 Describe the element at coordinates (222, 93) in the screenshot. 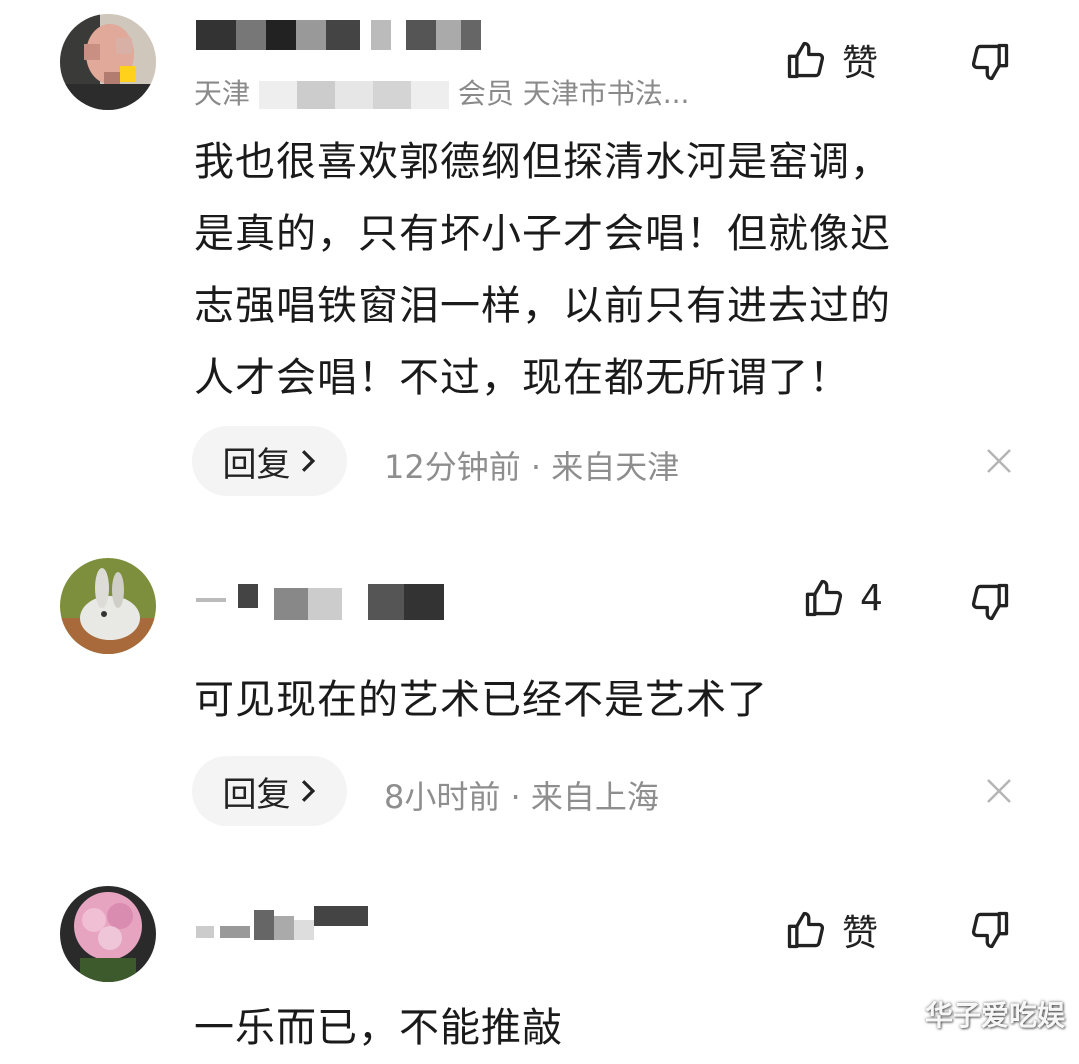

I see `meta-location: 天津` at that location.